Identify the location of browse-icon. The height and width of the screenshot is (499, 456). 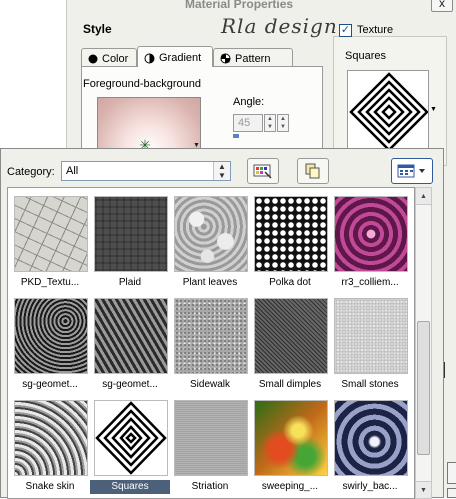
(262, 171).